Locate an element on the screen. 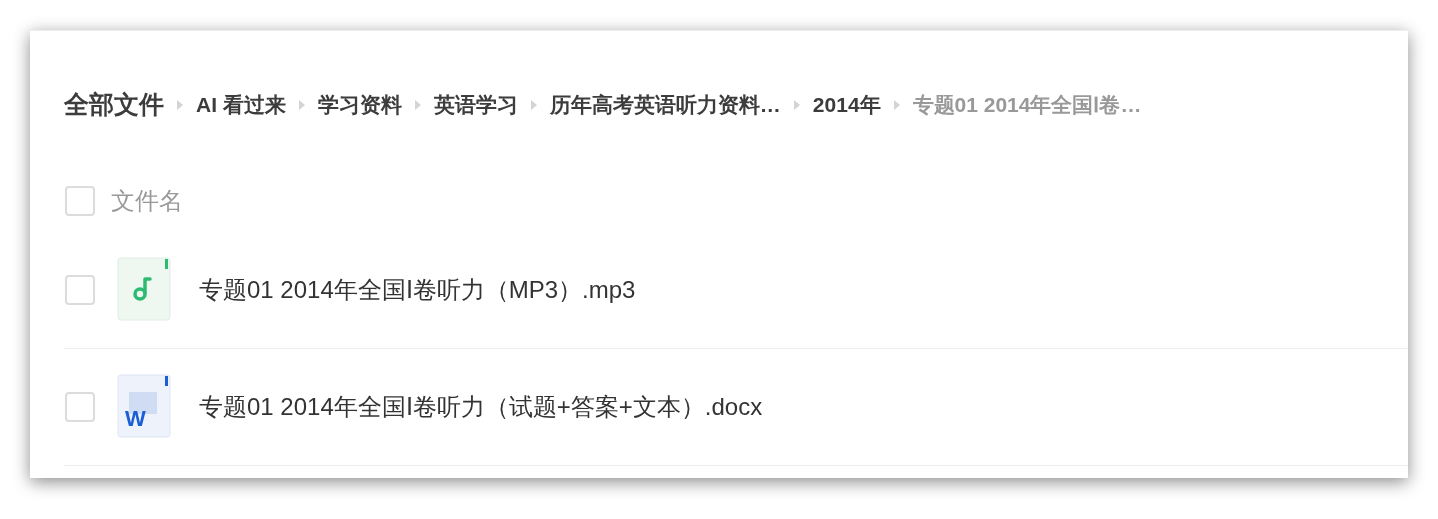  music-file-icon is located at coordinates (145, 290).